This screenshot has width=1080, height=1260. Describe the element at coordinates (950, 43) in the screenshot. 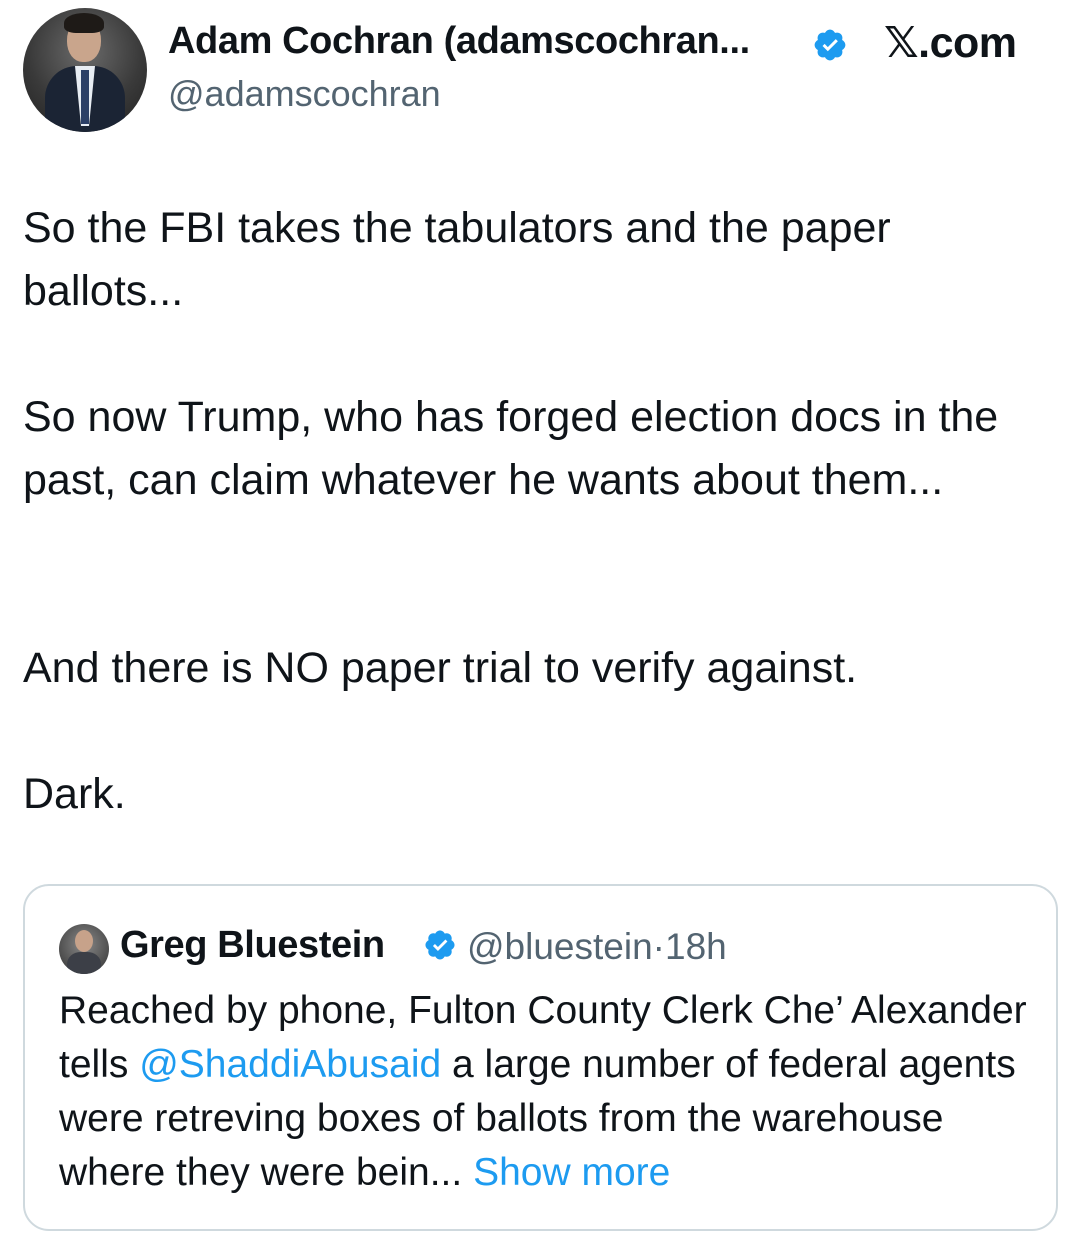

I see `x-com-logo: 𝕏.com` at that location.